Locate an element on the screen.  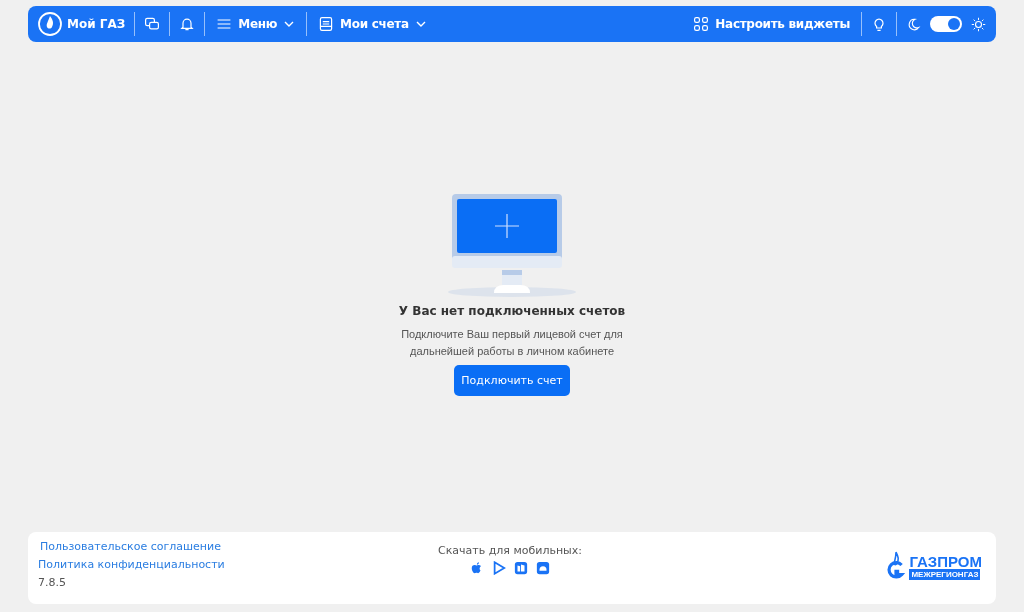
empty-state-text: Подключите Ваш первый лицевой счет для дальнейшей работы в личном кабинете is located at coordinates (512, 343).